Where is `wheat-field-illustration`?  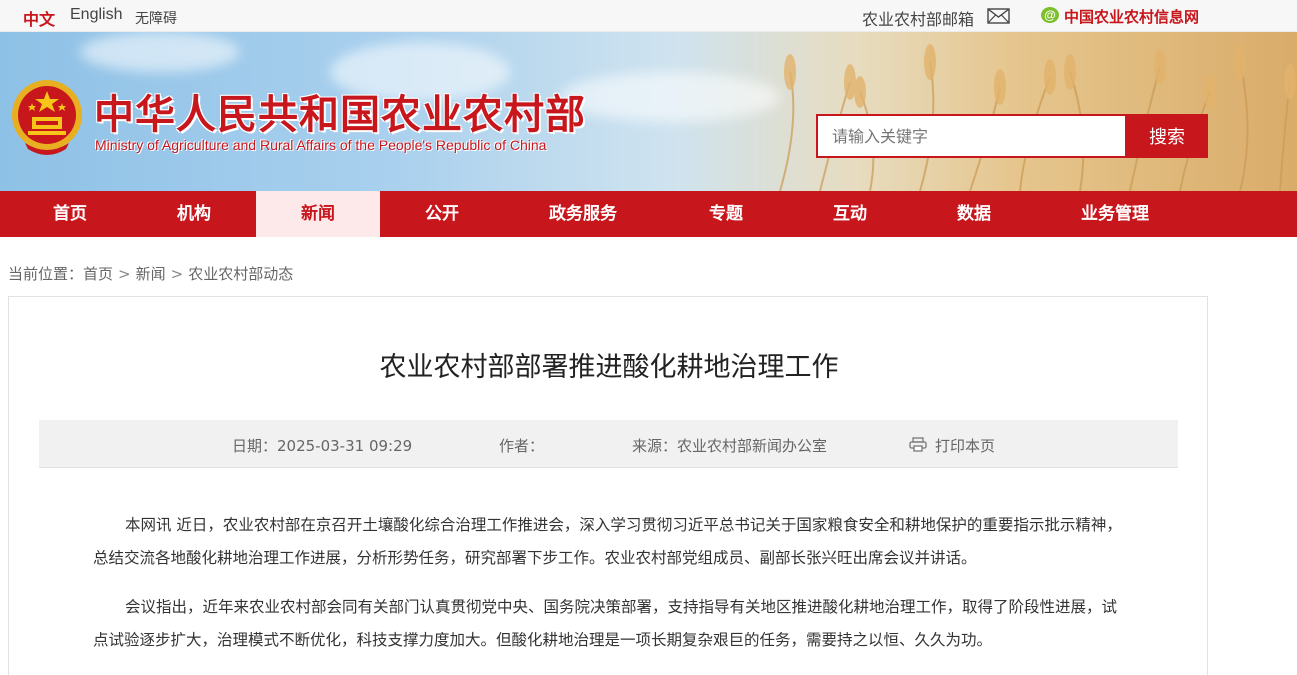
wheat-field-illustration is located at coordinates (1037, 117).